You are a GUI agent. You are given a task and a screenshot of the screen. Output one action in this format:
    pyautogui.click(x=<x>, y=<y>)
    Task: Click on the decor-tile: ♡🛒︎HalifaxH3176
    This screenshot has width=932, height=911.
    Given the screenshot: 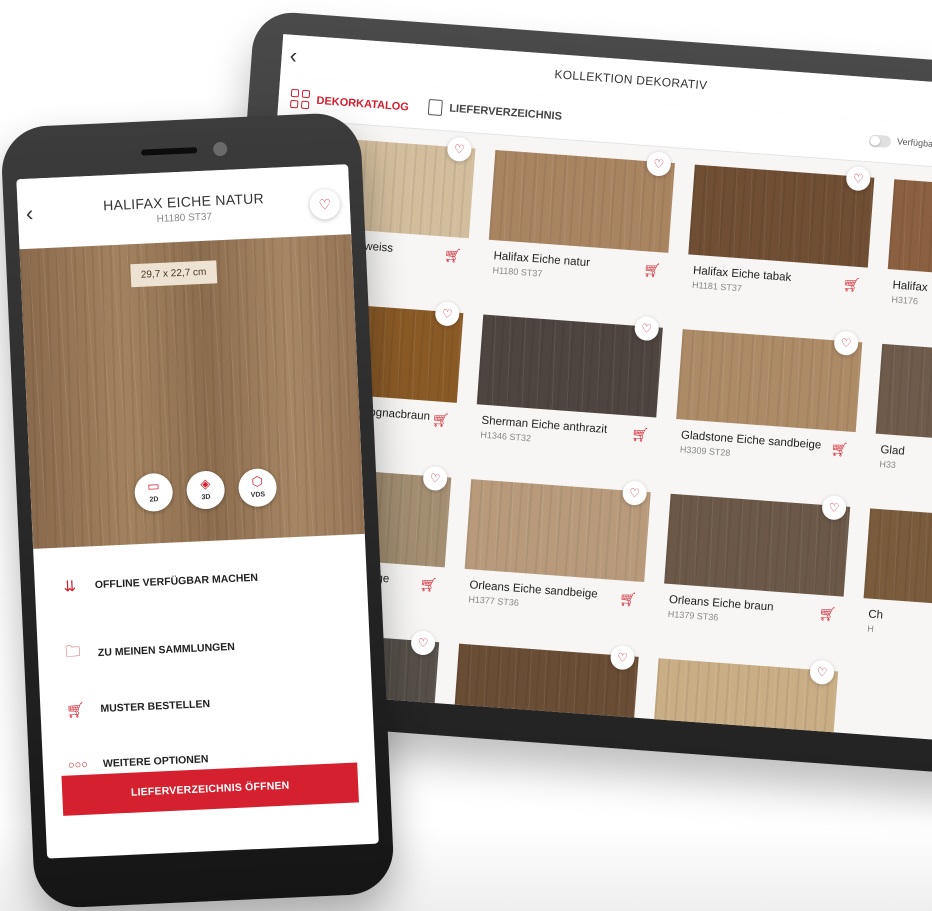 What is the action you would take?
    pyautogui.click(x=908, y=248)
    